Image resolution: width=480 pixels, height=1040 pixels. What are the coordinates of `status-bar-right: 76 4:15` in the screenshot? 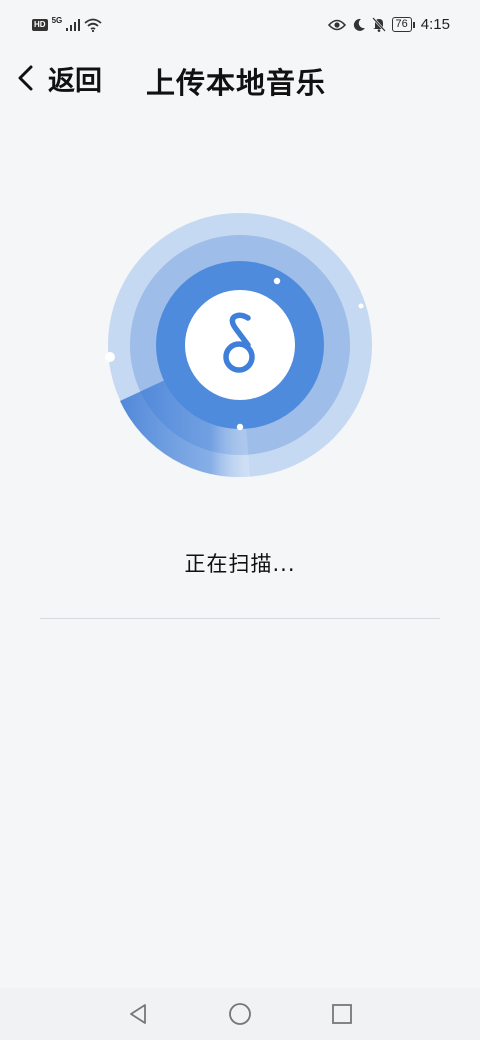 It's located at (388, 24).